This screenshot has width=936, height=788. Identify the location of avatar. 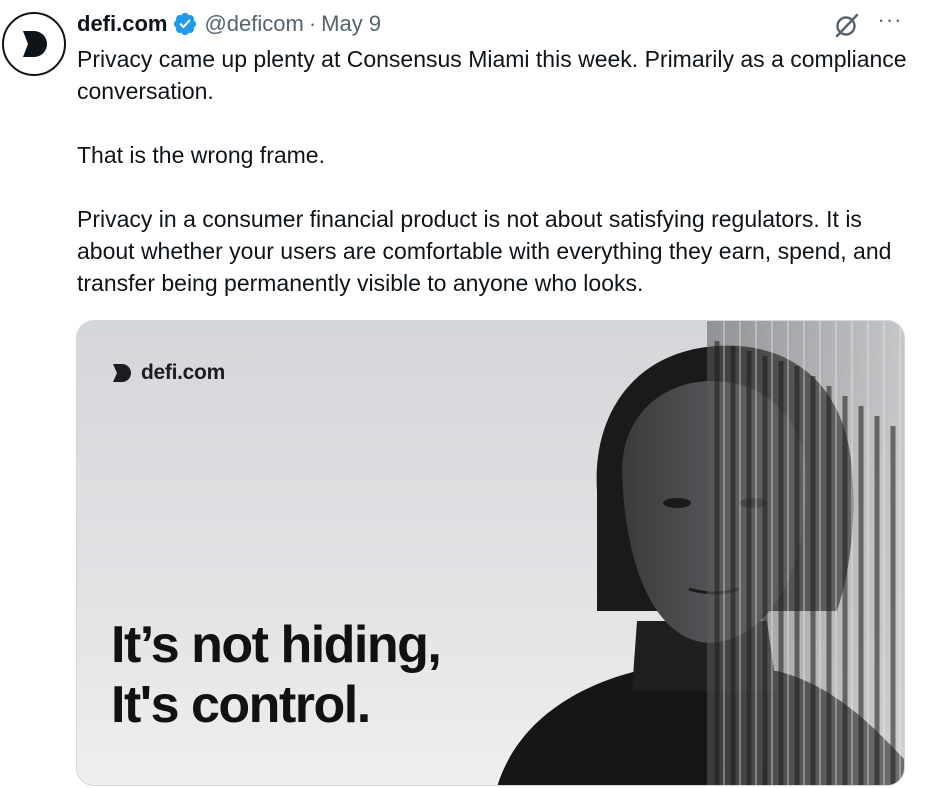
(34, 44).